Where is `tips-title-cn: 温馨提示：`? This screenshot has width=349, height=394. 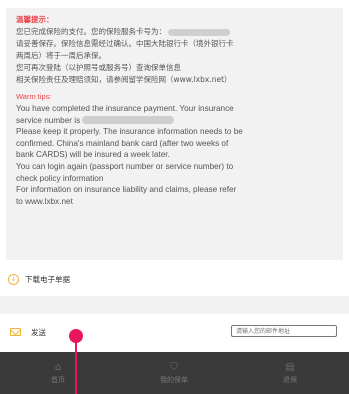 tips-title-cn: 温馨提示： is located at coordinates (35, 19).